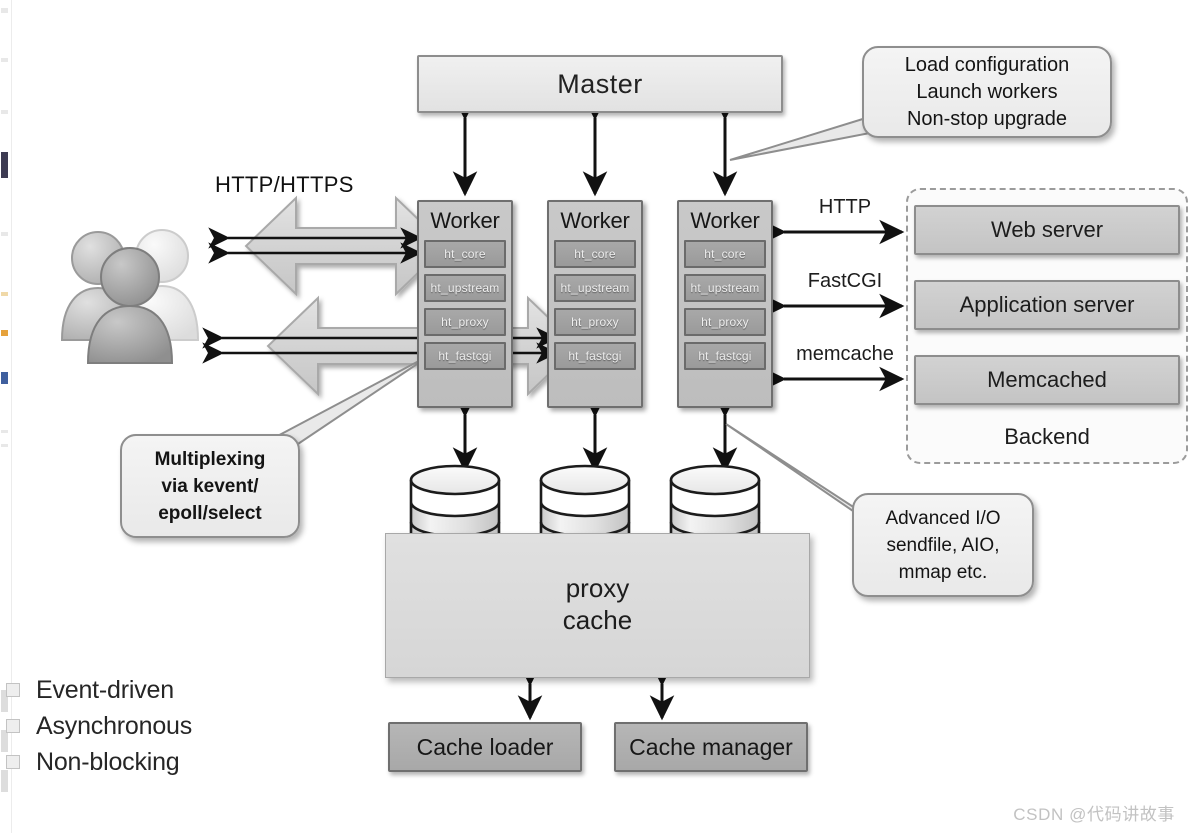  What do you see at coordinates (597, 620) in the screenshot?
I see `proxy-cache-label-line-2: cache` at bounding box center [597, 620].